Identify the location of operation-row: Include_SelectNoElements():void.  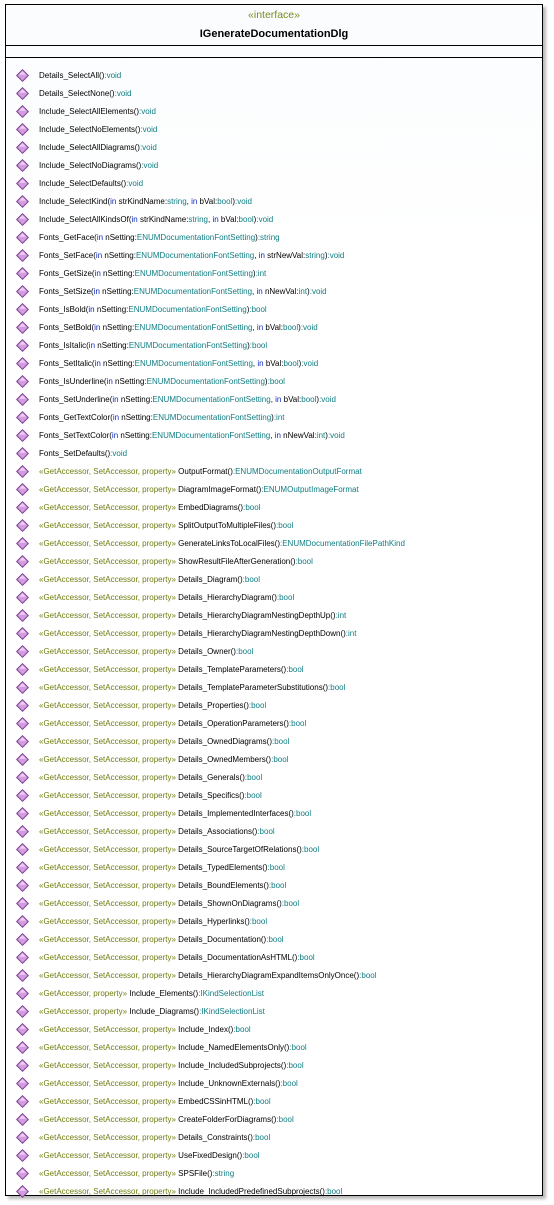
(274, 129).